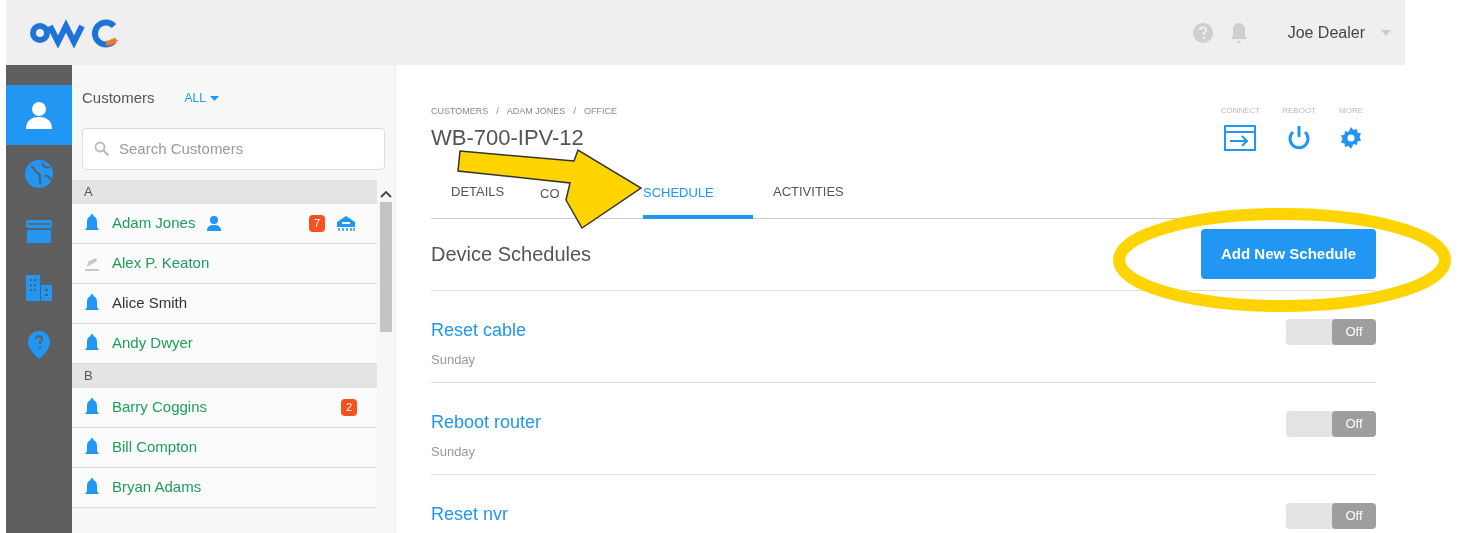 The height and width of the screenshot is (533, 1464). I want to click on filter-dropdown: ALL, so click(201, 98).